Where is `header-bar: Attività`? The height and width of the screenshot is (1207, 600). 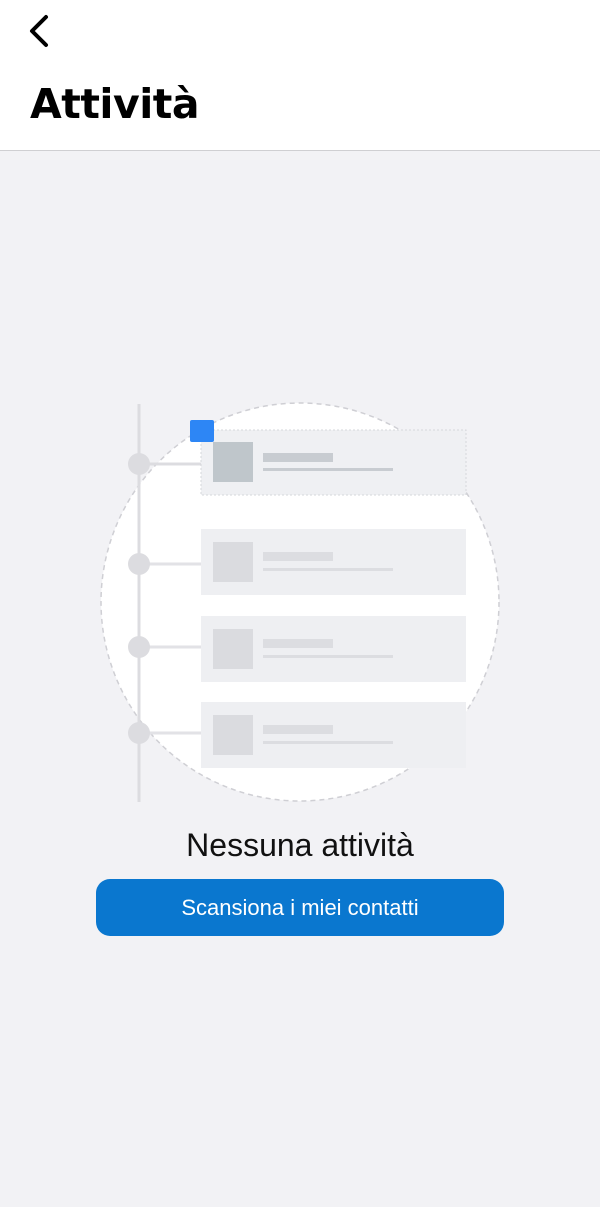
header-bar: Attività is located at coordinates (300, 75).